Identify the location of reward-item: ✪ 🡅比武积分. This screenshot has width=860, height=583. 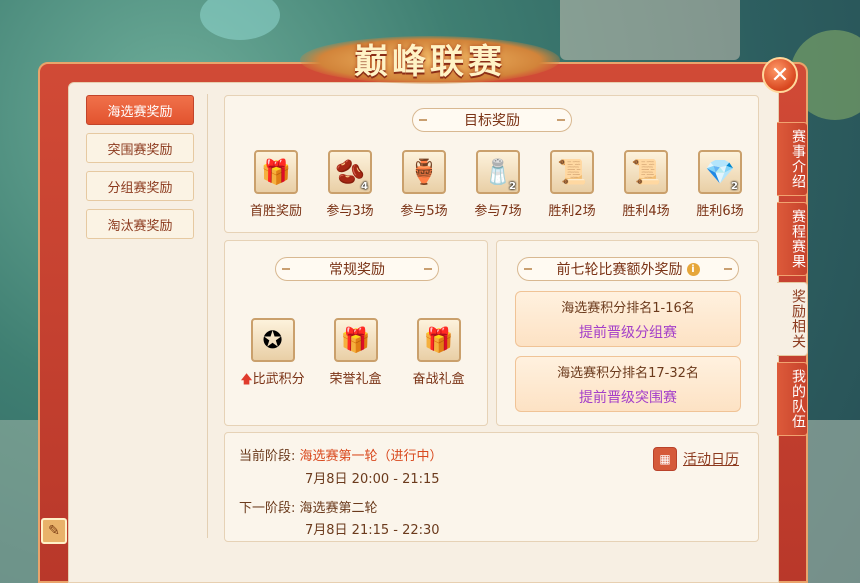
(272, 354).